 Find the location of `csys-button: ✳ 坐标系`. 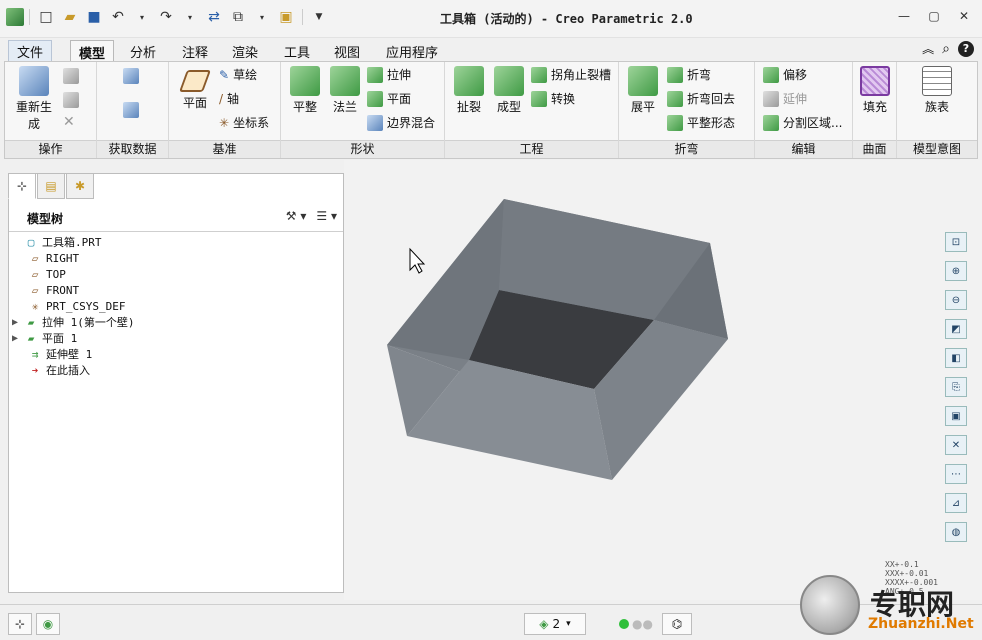

csys-button: ✳ 坐标系 is located at coordinates (244, 122).